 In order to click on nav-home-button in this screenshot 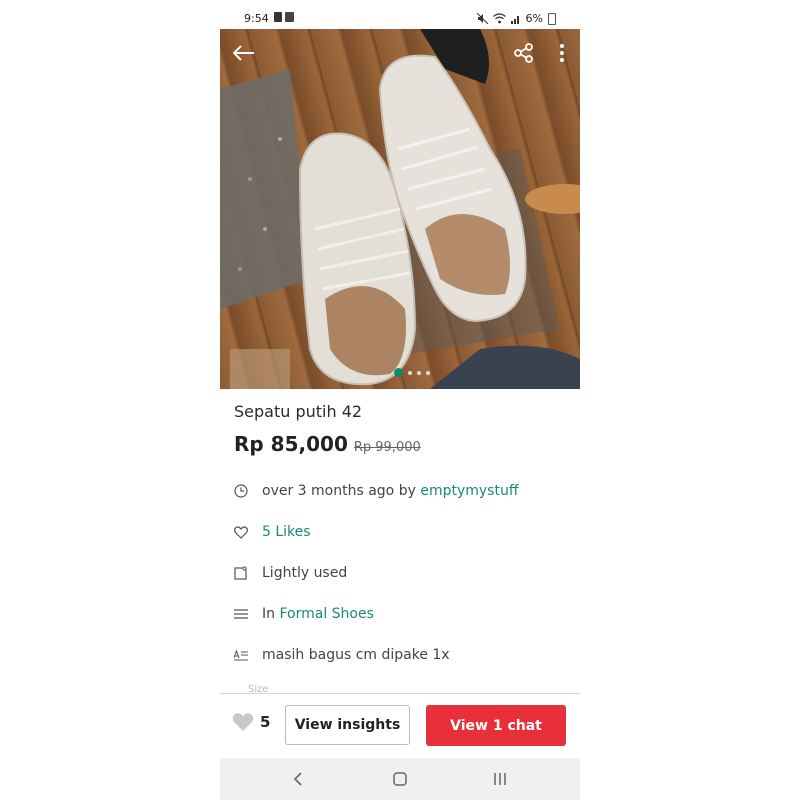, I will do `click(400, 779)`.